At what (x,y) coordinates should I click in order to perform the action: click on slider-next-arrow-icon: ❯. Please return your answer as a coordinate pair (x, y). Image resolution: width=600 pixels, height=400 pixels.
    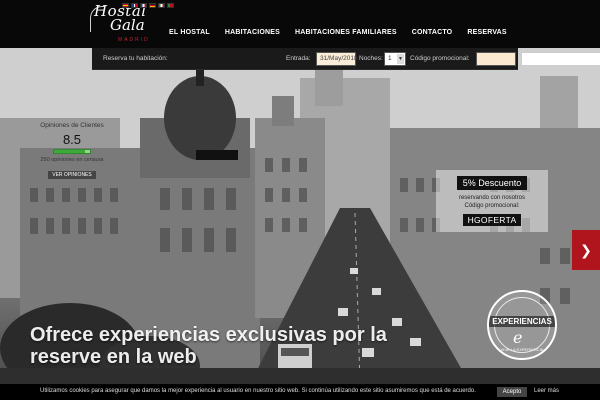
    Looking at the image, I should click on (586, 250).